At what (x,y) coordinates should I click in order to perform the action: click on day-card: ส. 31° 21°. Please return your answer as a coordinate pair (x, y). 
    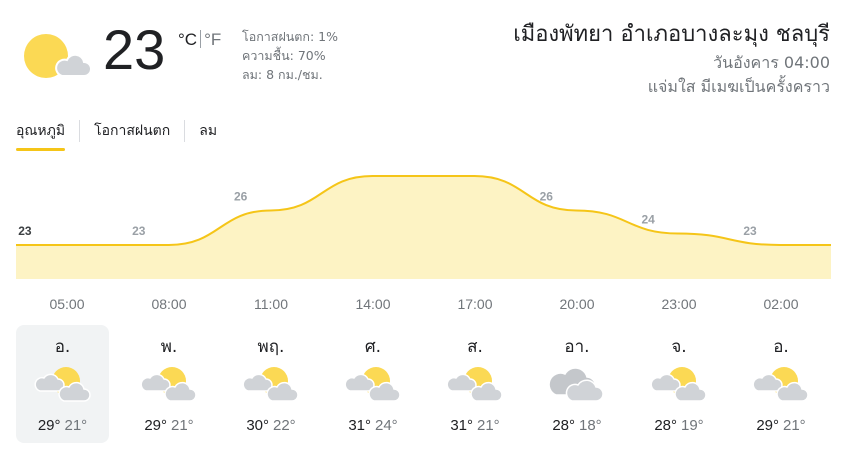
    Looking at the image, I should click on (475, 384).